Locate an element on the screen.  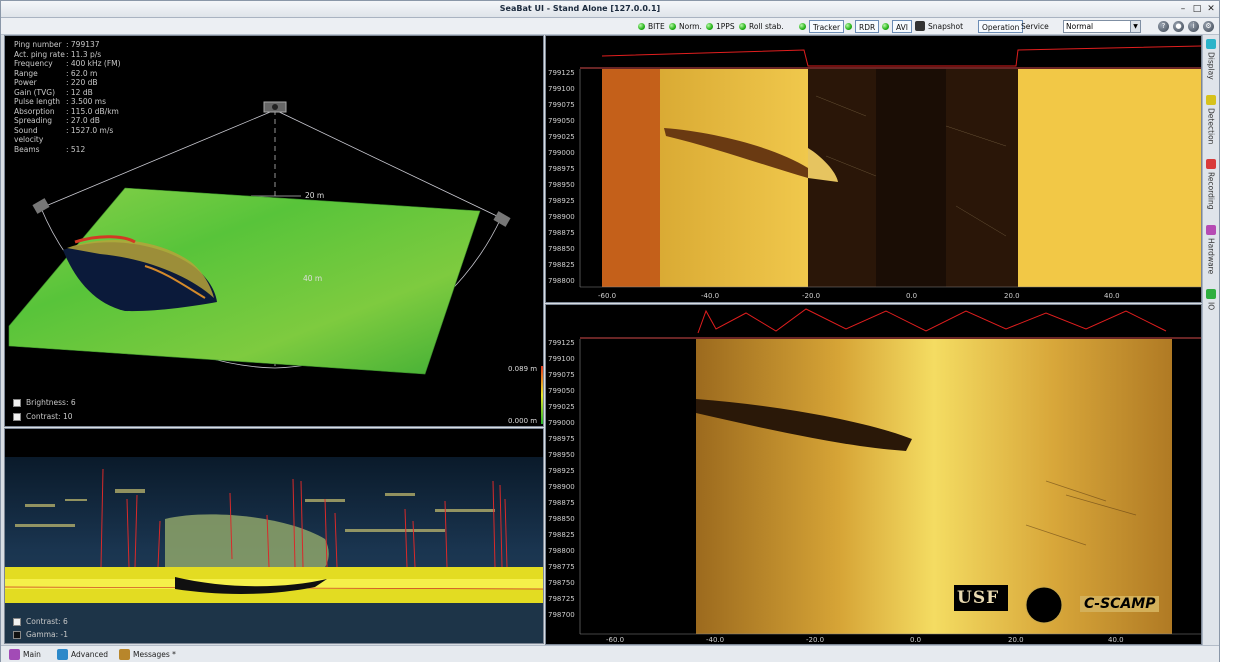
water-column-view: Contrast: 6 Gamma: -1 is located at coordinates (274, 536).